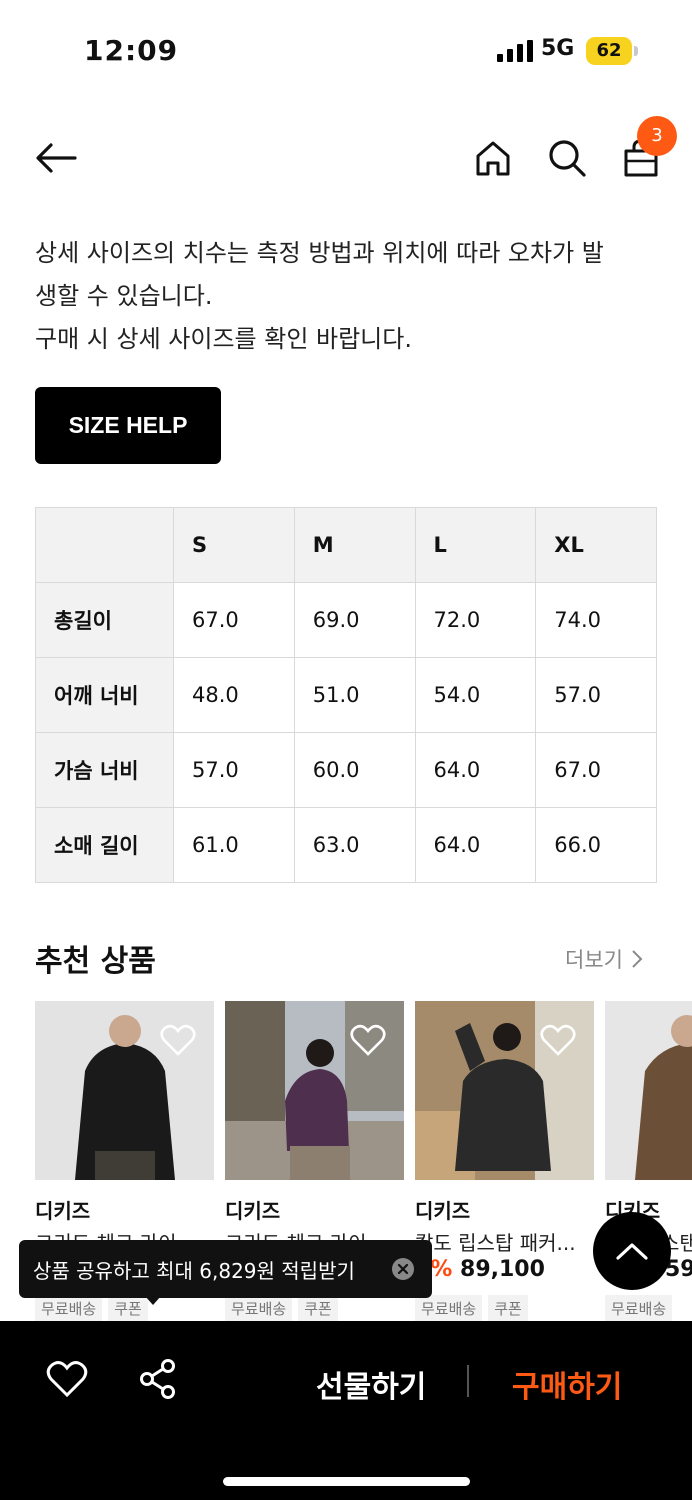  Describe the element at coordinates (515, 51) in the screenshot. I see `signal-icon` at that location.